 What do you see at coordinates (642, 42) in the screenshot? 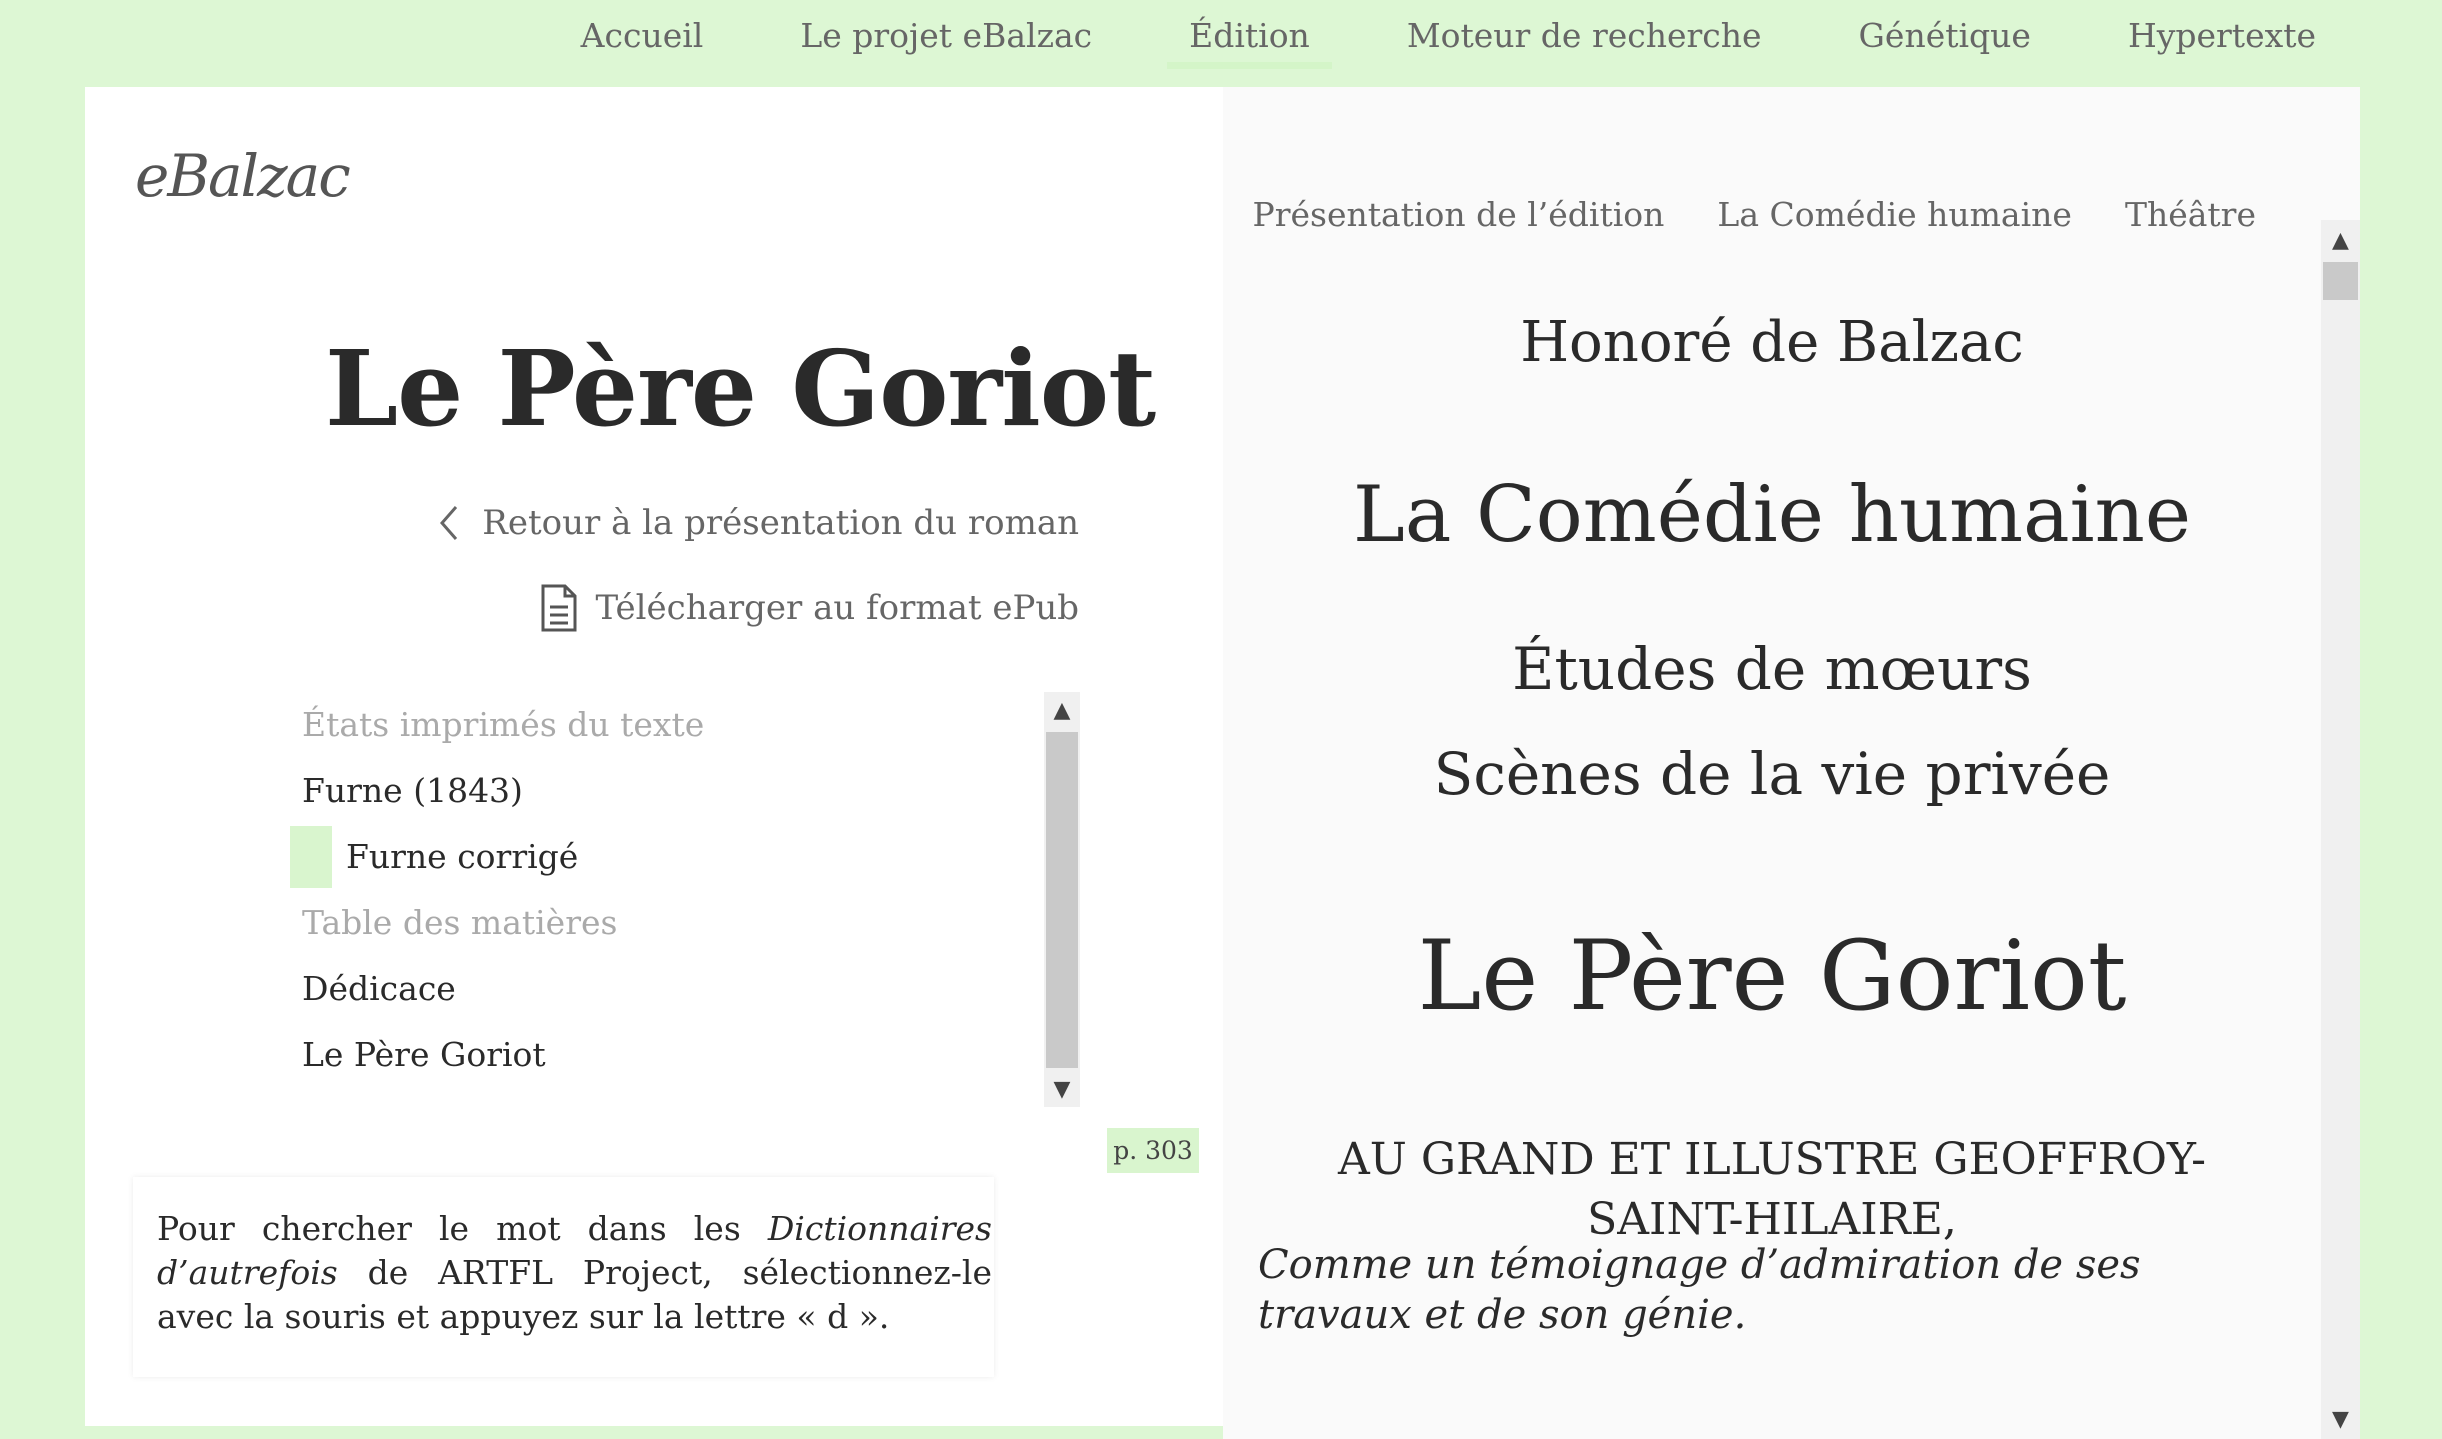
I see `nav-accueil: Accueil` at bounding box center [642, 42].